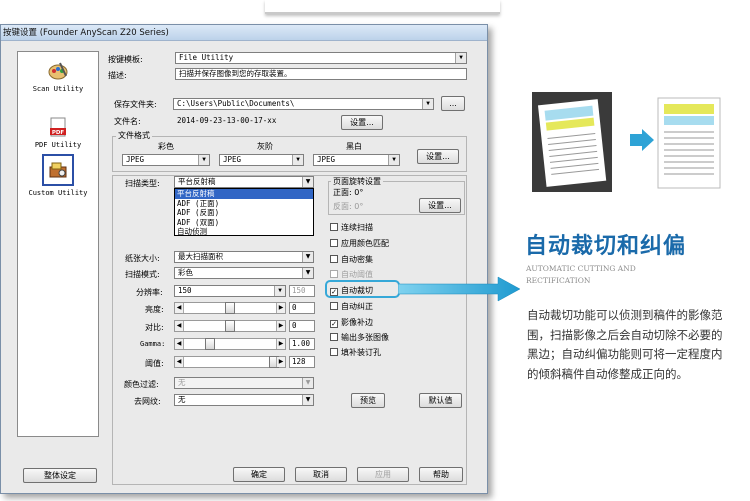 This screenshot has width=750, height=501. Describe the element at coordinates (253, 121) in the screenshot. I see `filename-field: 2014-09-23-13-00-17-xx` at that location.